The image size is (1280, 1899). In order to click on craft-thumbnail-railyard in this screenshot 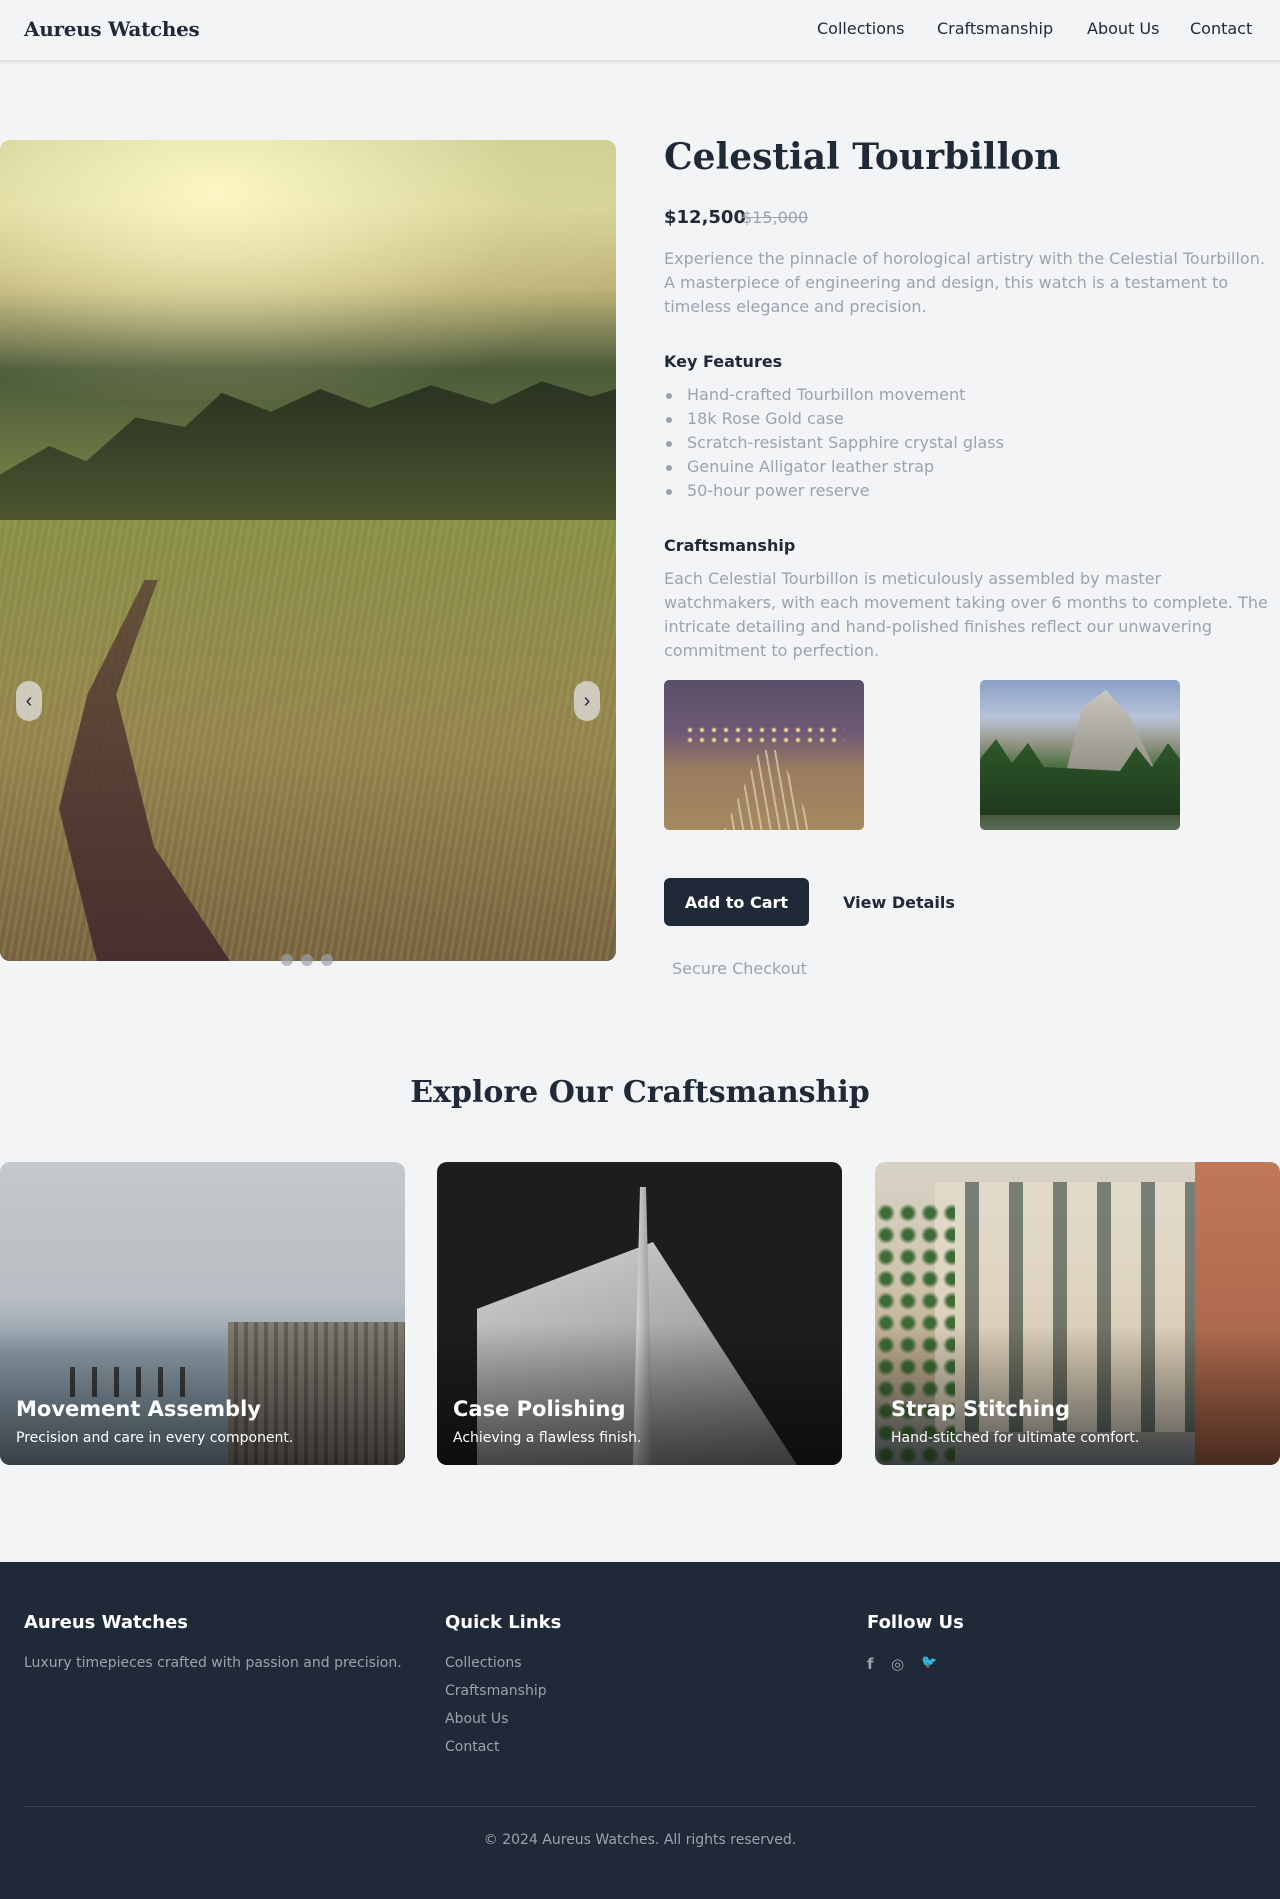, I will do `click(764, 755)`.